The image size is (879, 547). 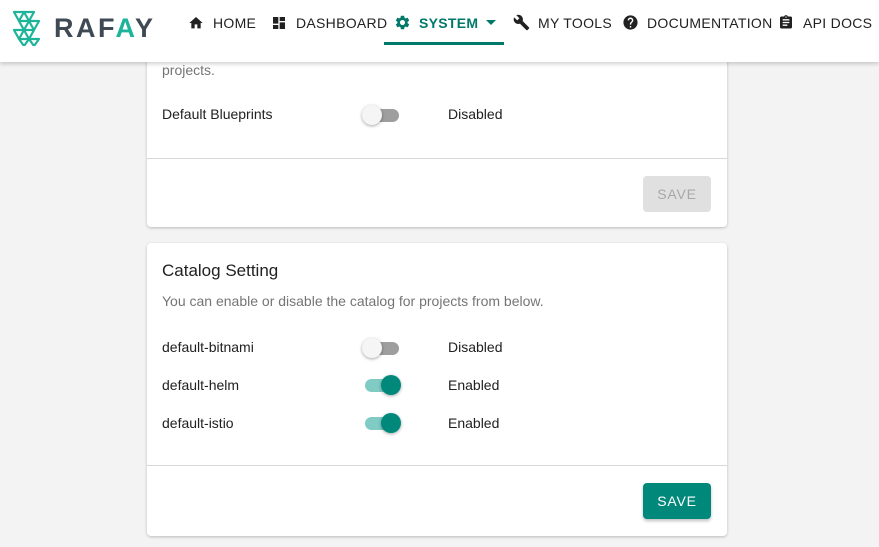 What do you see at coordinates (786, 23) in the screenshot?
I see `clipboard-icon` at bounding box center [786, 23].